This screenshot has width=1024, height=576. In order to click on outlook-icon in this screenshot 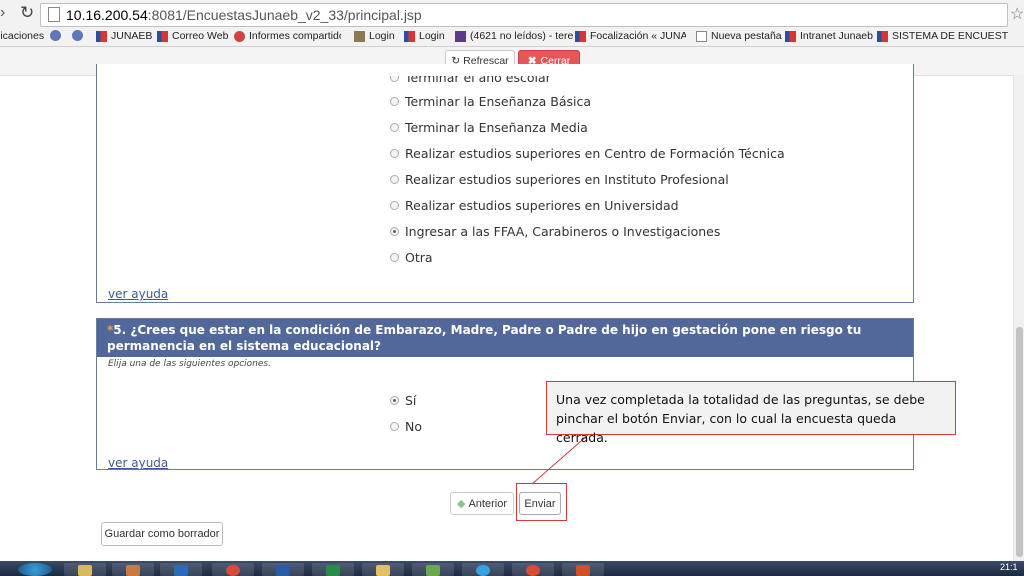, I will do `click(181, 570)`.